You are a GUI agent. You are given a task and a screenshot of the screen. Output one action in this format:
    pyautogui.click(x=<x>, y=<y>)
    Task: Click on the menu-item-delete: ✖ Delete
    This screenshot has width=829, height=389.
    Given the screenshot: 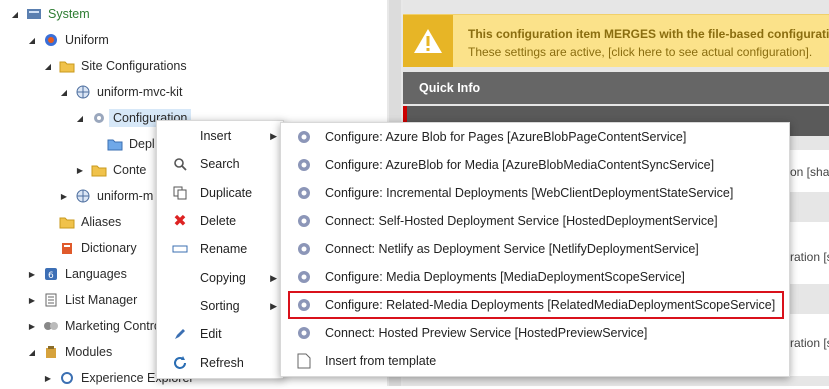 What is the action you would take?
    pyautogui.click(x=220, y=221)
    